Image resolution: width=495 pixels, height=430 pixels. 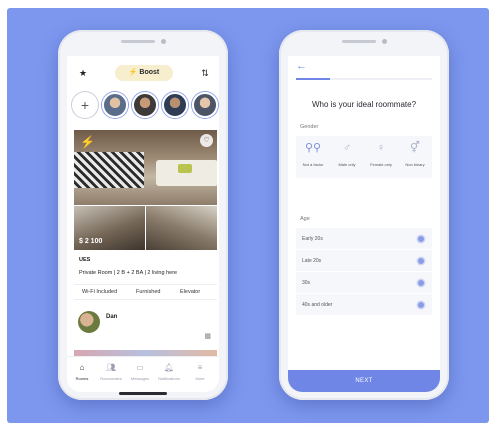 I want to click on age-option-label: Late 20s, so click(x=312, y=261).